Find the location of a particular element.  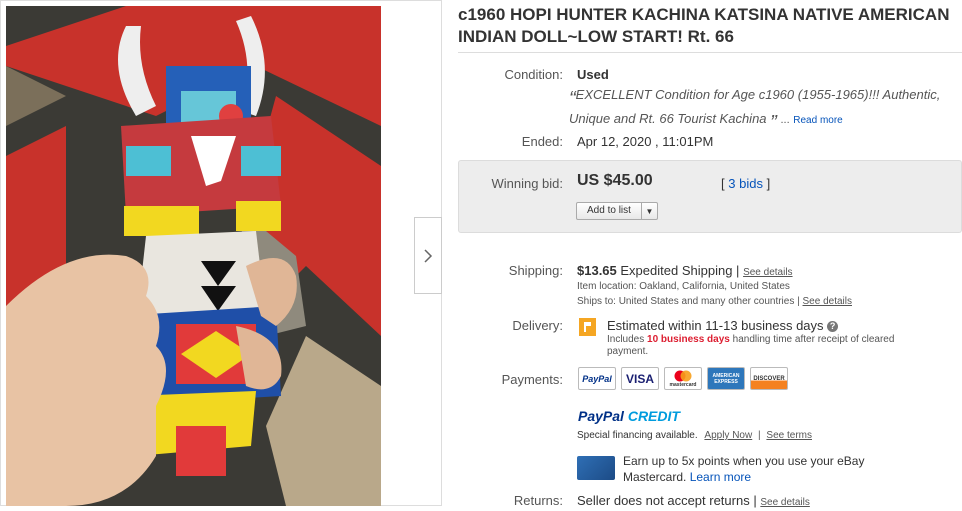

shipping-label: Shipping: is located at coordinates (535, 270).